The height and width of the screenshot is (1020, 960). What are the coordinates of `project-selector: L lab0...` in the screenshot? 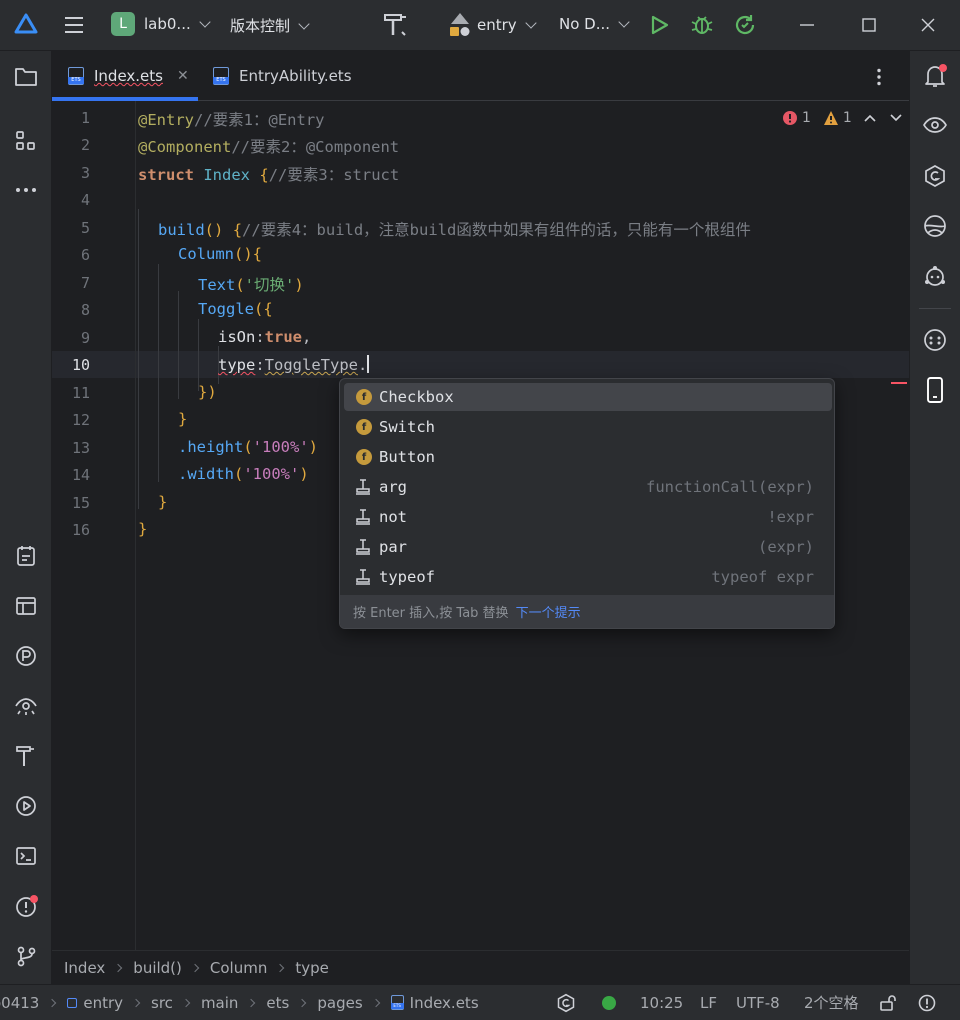 It's located at (161, 24).